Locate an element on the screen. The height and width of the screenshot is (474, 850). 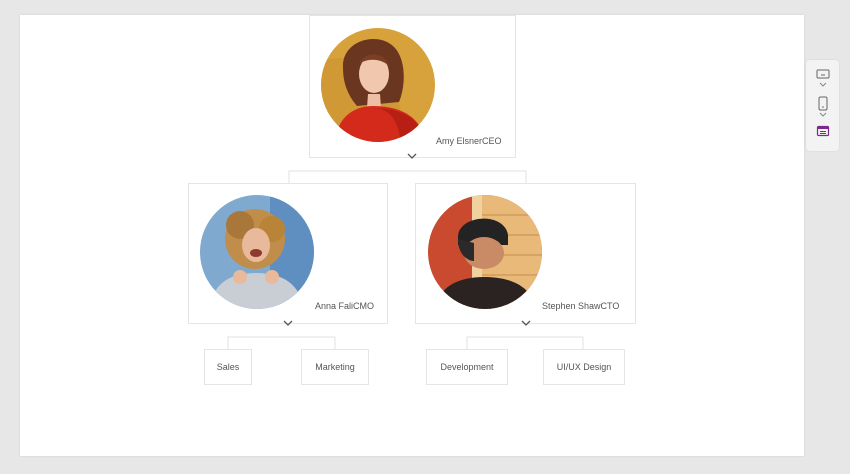
mobile-view-button is located at coordinates (822, 107).